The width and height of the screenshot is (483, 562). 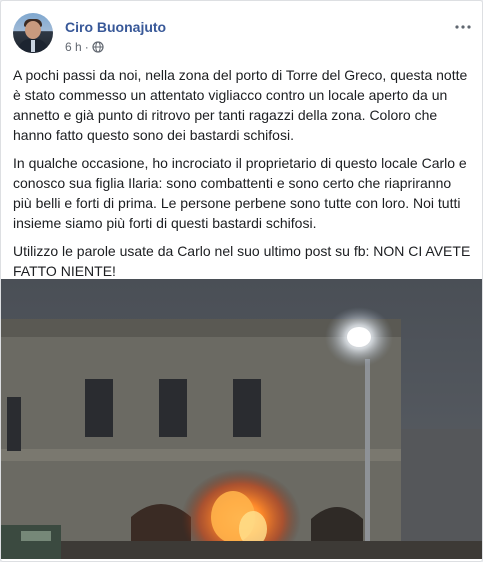 I want to click on author-name: Ciro Buonajuto, so click(x=115, y=27).